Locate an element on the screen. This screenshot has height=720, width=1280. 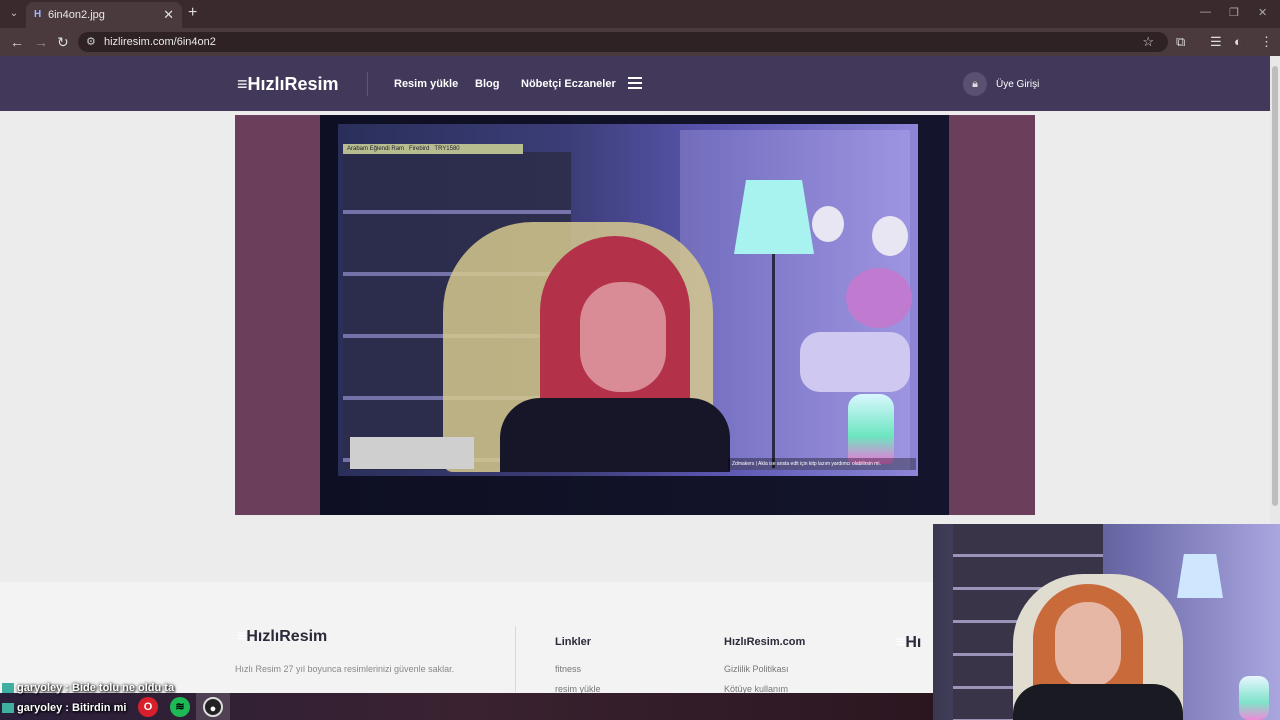
obs-icon: ● is located at coordinates (213, 707).